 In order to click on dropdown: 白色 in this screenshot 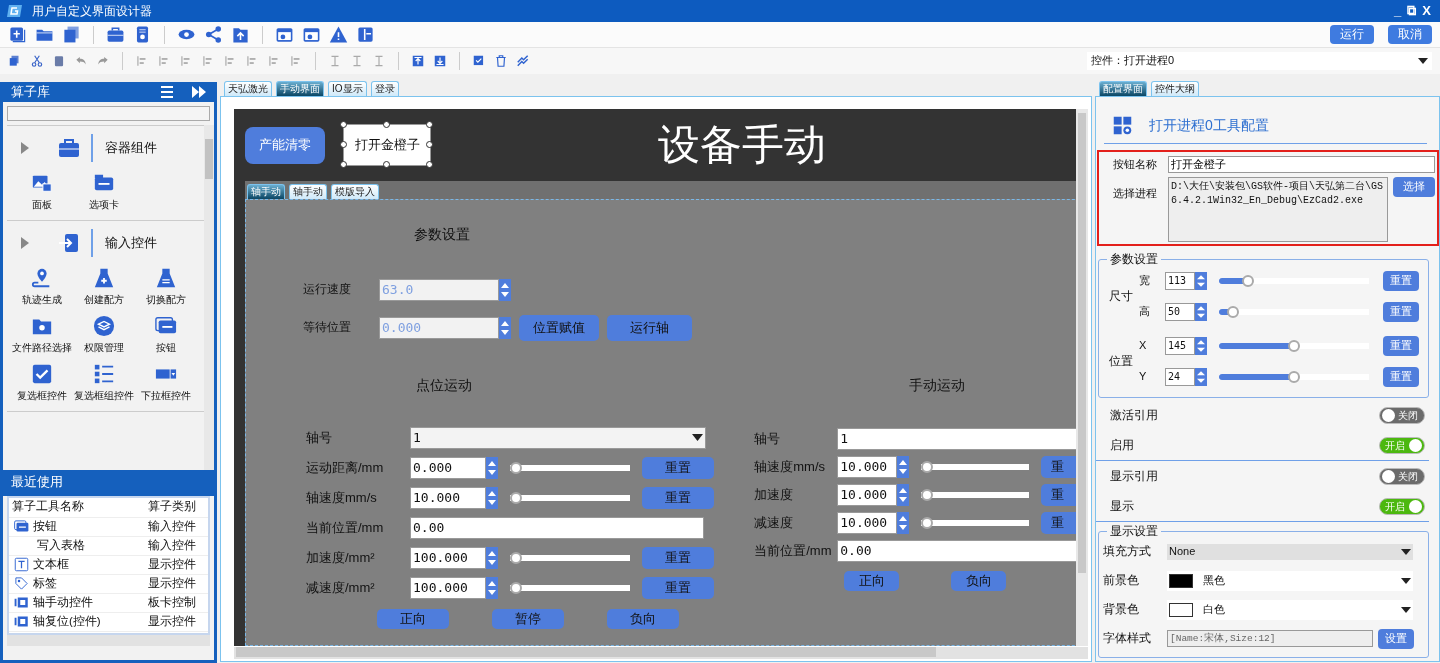, I will do `click(1290, 609)`.